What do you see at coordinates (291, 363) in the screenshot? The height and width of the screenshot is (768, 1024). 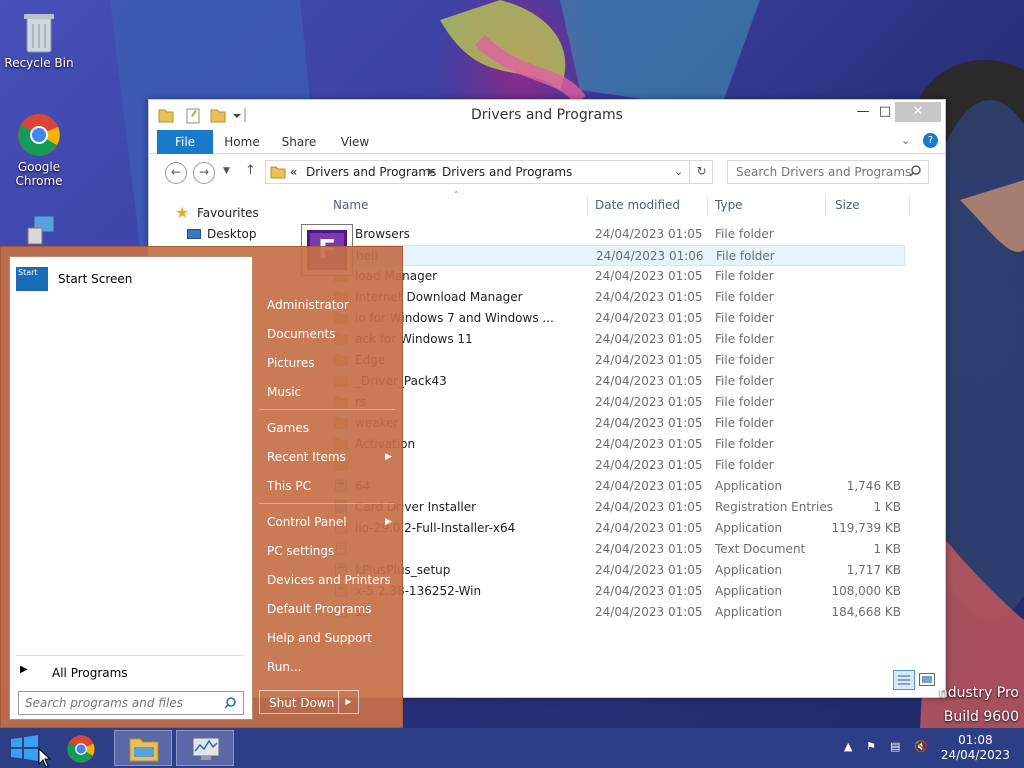 I see `start-item-pictures: Pictures` at bounding box center [291, 363].